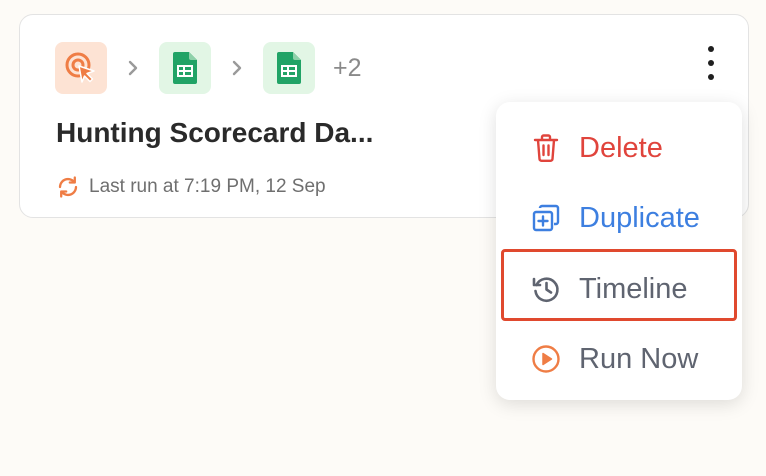 The width and height of the screenshot is (766, 476). I want to click on history-icon, so click(546, 289).